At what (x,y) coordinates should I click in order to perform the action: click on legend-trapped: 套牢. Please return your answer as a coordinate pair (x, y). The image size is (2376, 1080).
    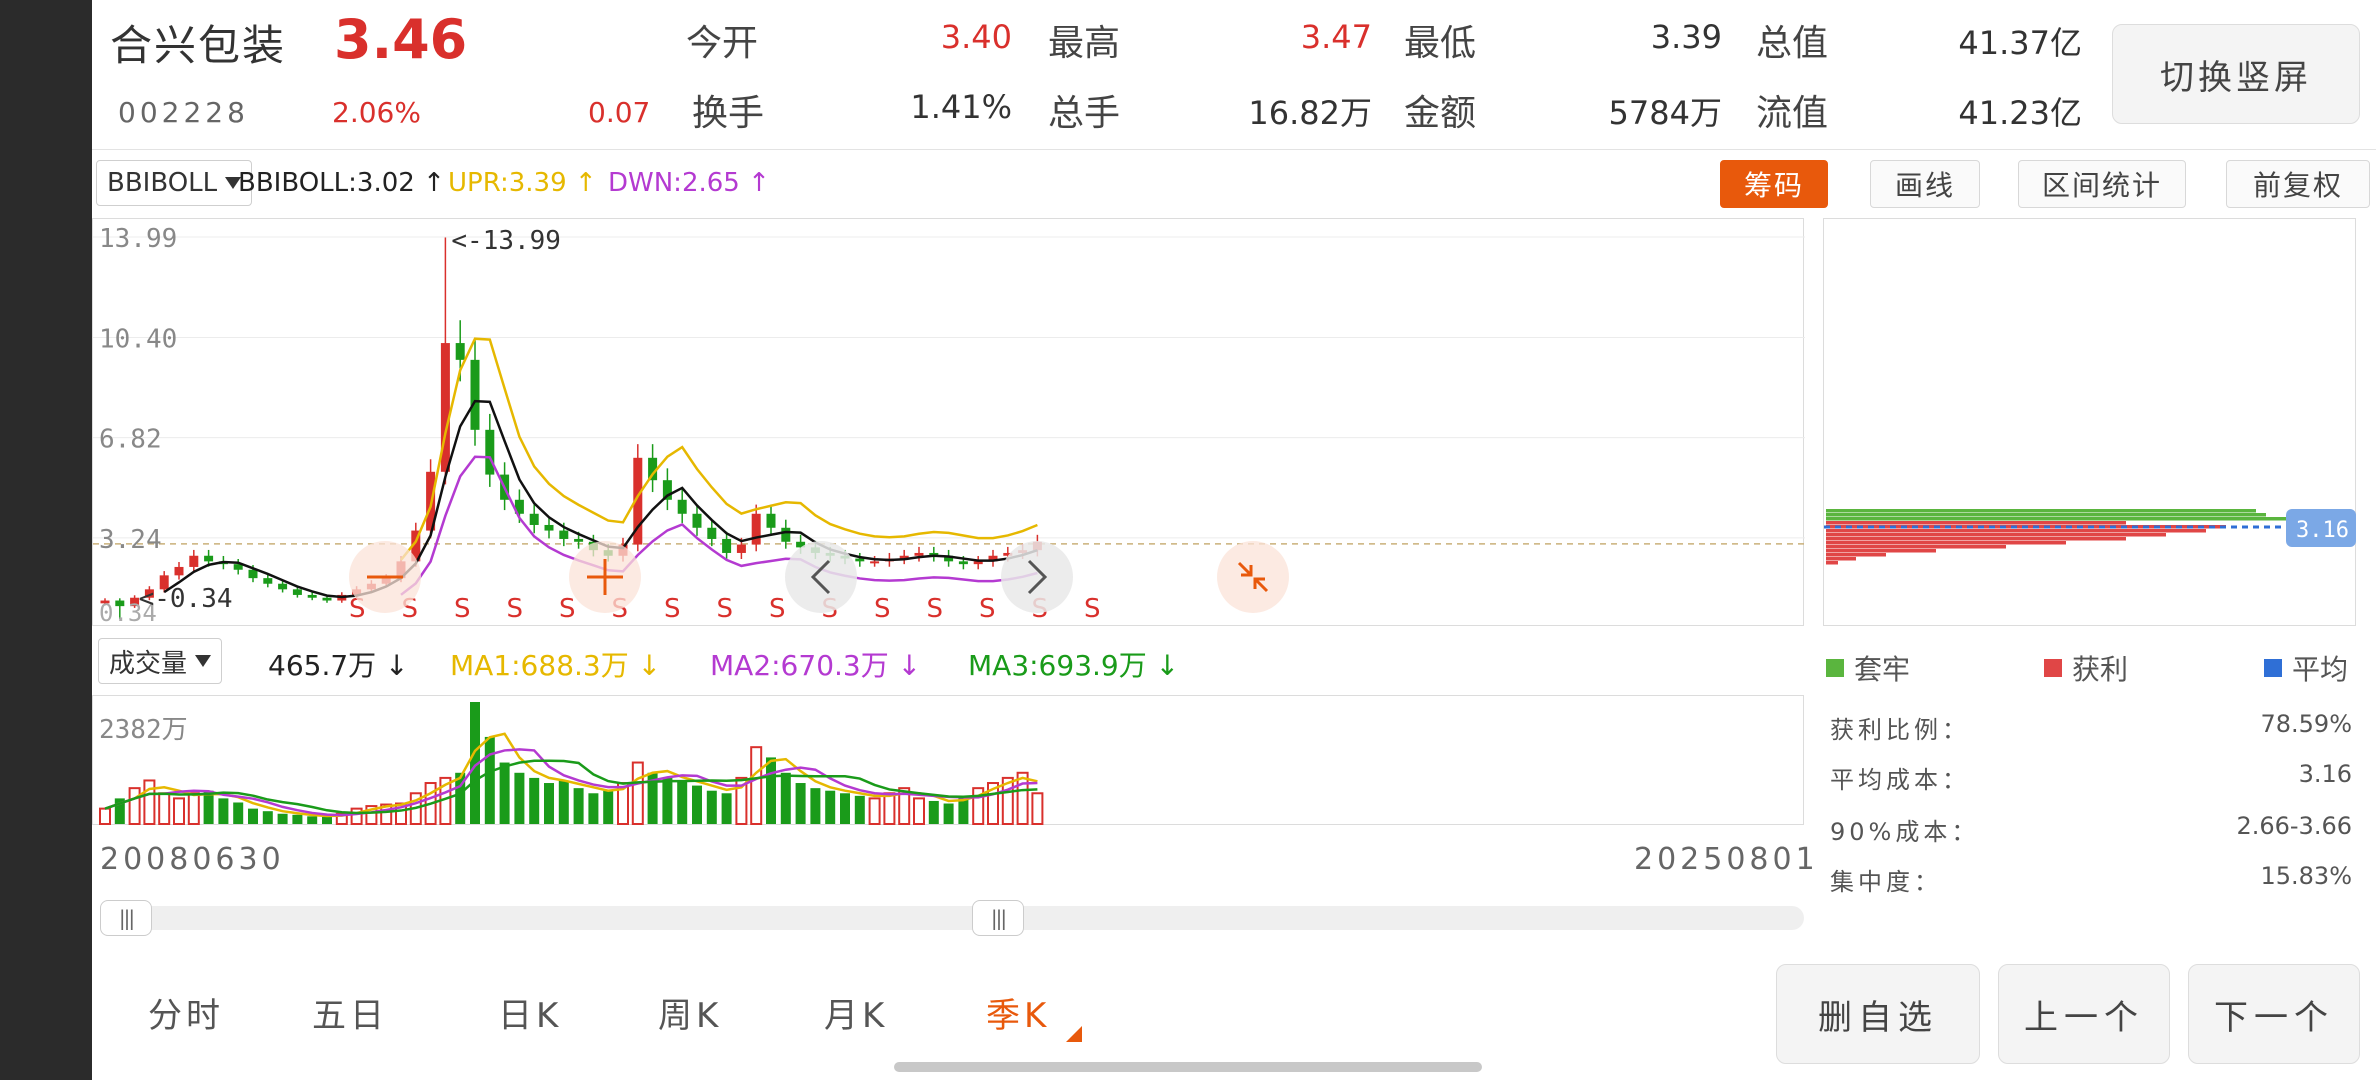
    Looking at the image, I should click on (1868, 668).